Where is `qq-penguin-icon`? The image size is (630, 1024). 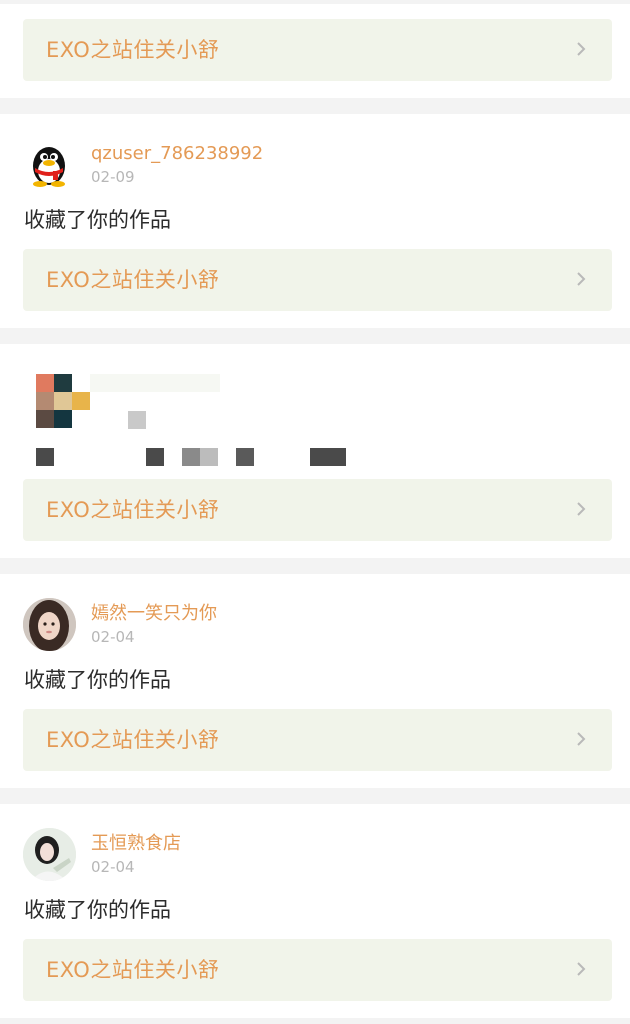
qq-penguin-icon is located at coordinates (49, 167).